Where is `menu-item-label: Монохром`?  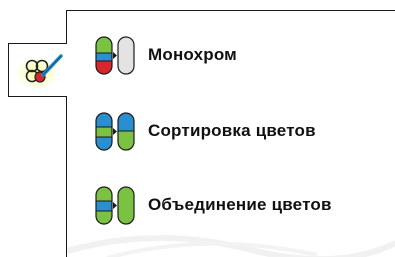 menu-item-label: Монохром is located at coordinates (192, 54).